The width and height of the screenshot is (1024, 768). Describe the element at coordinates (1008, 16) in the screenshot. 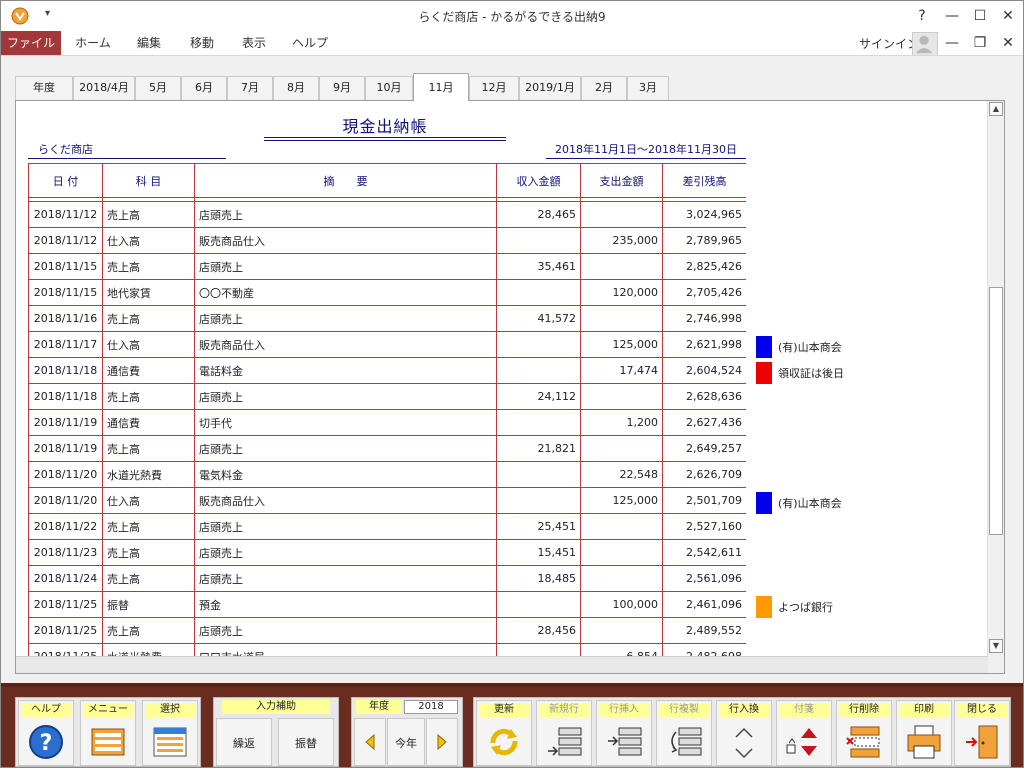

I see `close-button: ✕` at that location.